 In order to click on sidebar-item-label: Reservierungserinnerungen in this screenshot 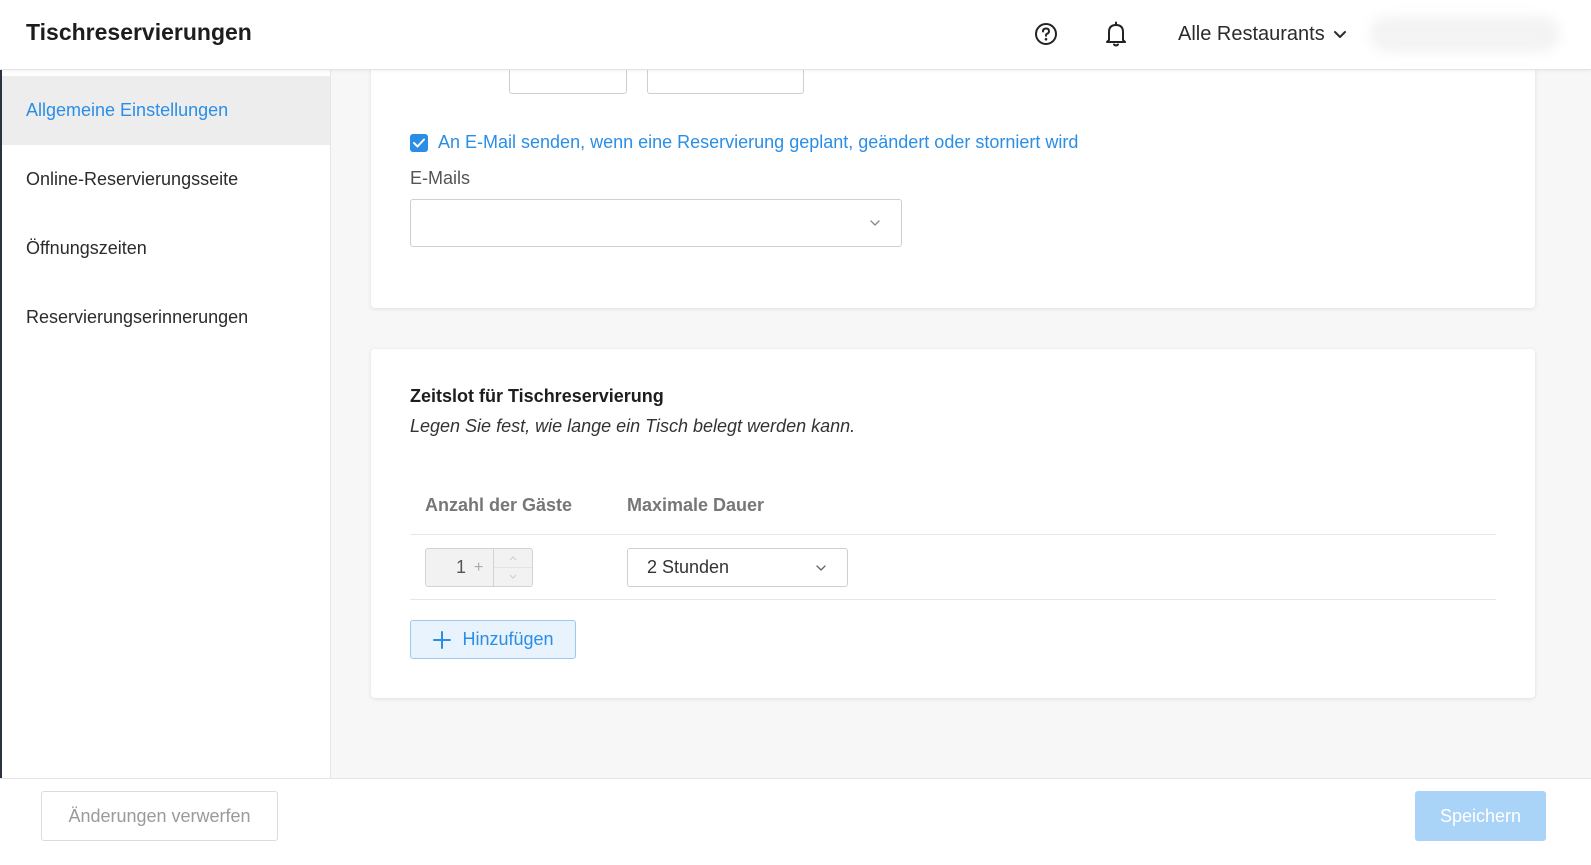, I will do `click(137, 317)`.